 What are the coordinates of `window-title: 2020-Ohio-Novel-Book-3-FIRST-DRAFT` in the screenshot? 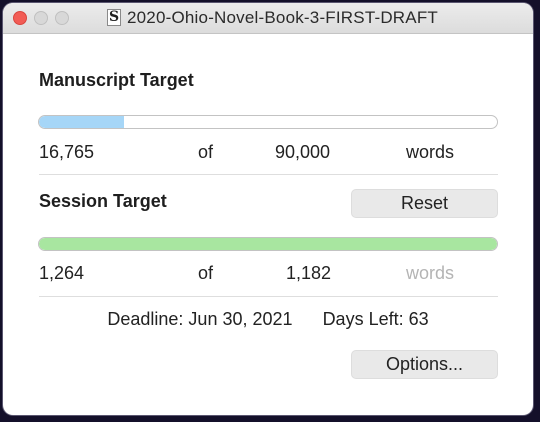 It's located at (282, 17).